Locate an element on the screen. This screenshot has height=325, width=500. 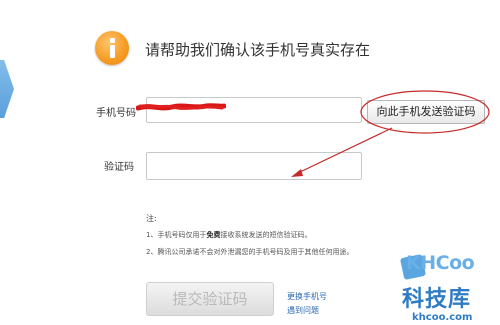
change-phone-link: 更换手机号 is located at coordinates (307, 296).